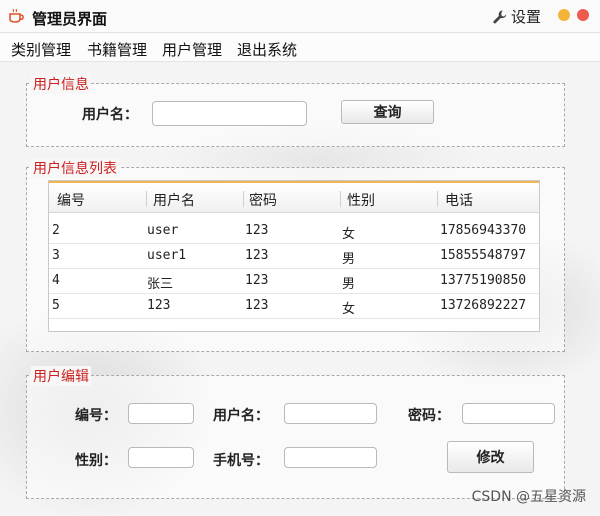 Image resolution: width=600 pixels, height=516 pixels. I want to click on username-search-input, so click(229, 113).